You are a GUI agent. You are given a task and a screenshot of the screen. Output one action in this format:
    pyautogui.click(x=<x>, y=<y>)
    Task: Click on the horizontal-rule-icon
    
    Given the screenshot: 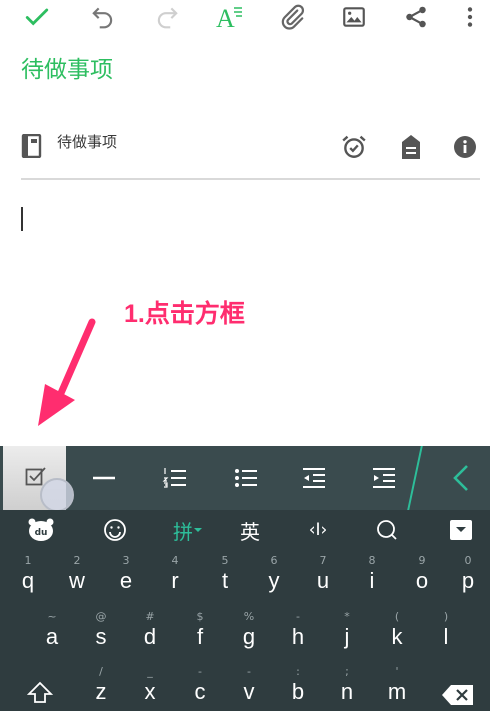 What is the action you would take?
    pyautogui.click(x=104, y=478)
    